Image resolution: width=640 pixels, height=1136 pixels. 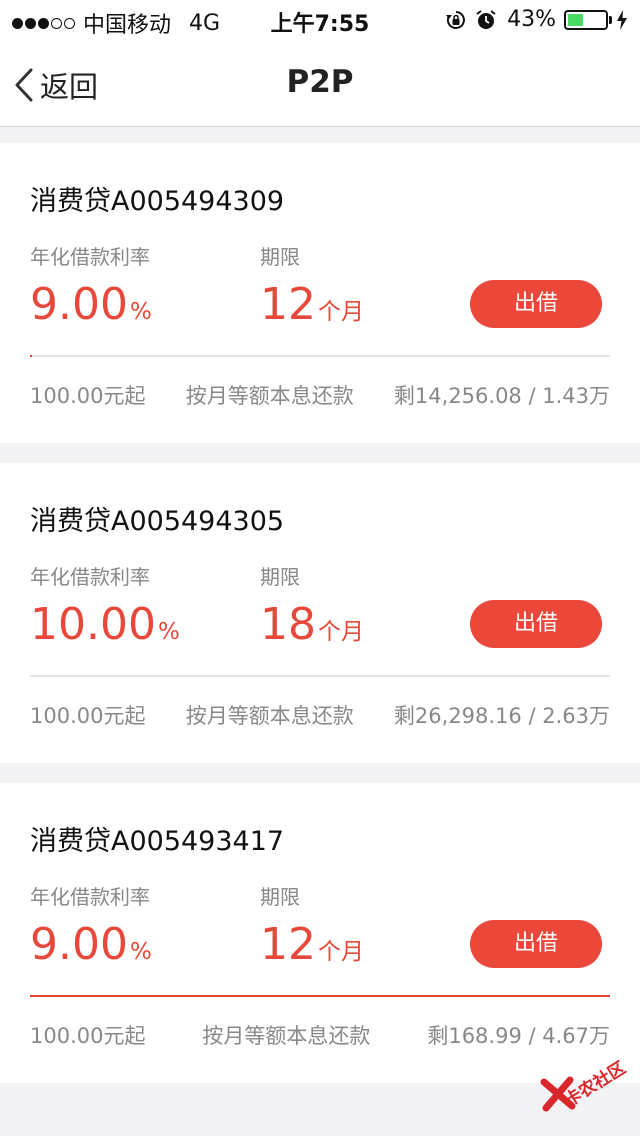 I want to click on charging-bolt-icon, so click(x=622, y=20).